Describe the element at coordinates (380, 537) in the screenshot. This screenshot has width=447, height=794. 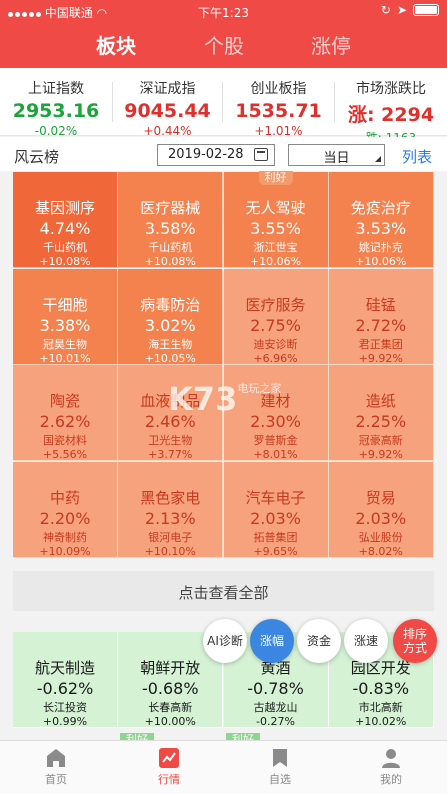
I see `lead-stock: 弘业股份` at that location.